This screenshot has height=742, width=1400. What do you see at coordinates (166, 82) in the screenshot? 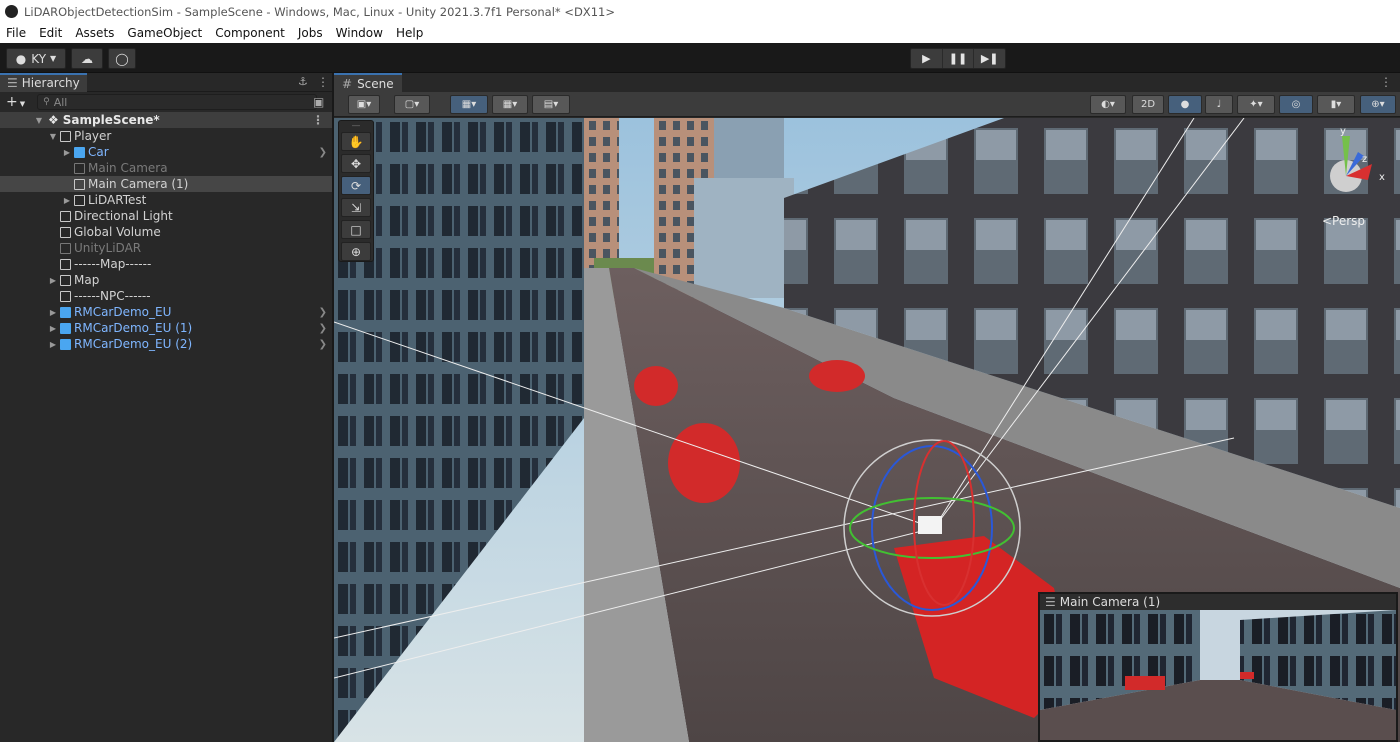
I see `hierarchy-tab-bar: ☰ Hierarchy ⚓ ⋮` at bounding box center [166, 82].